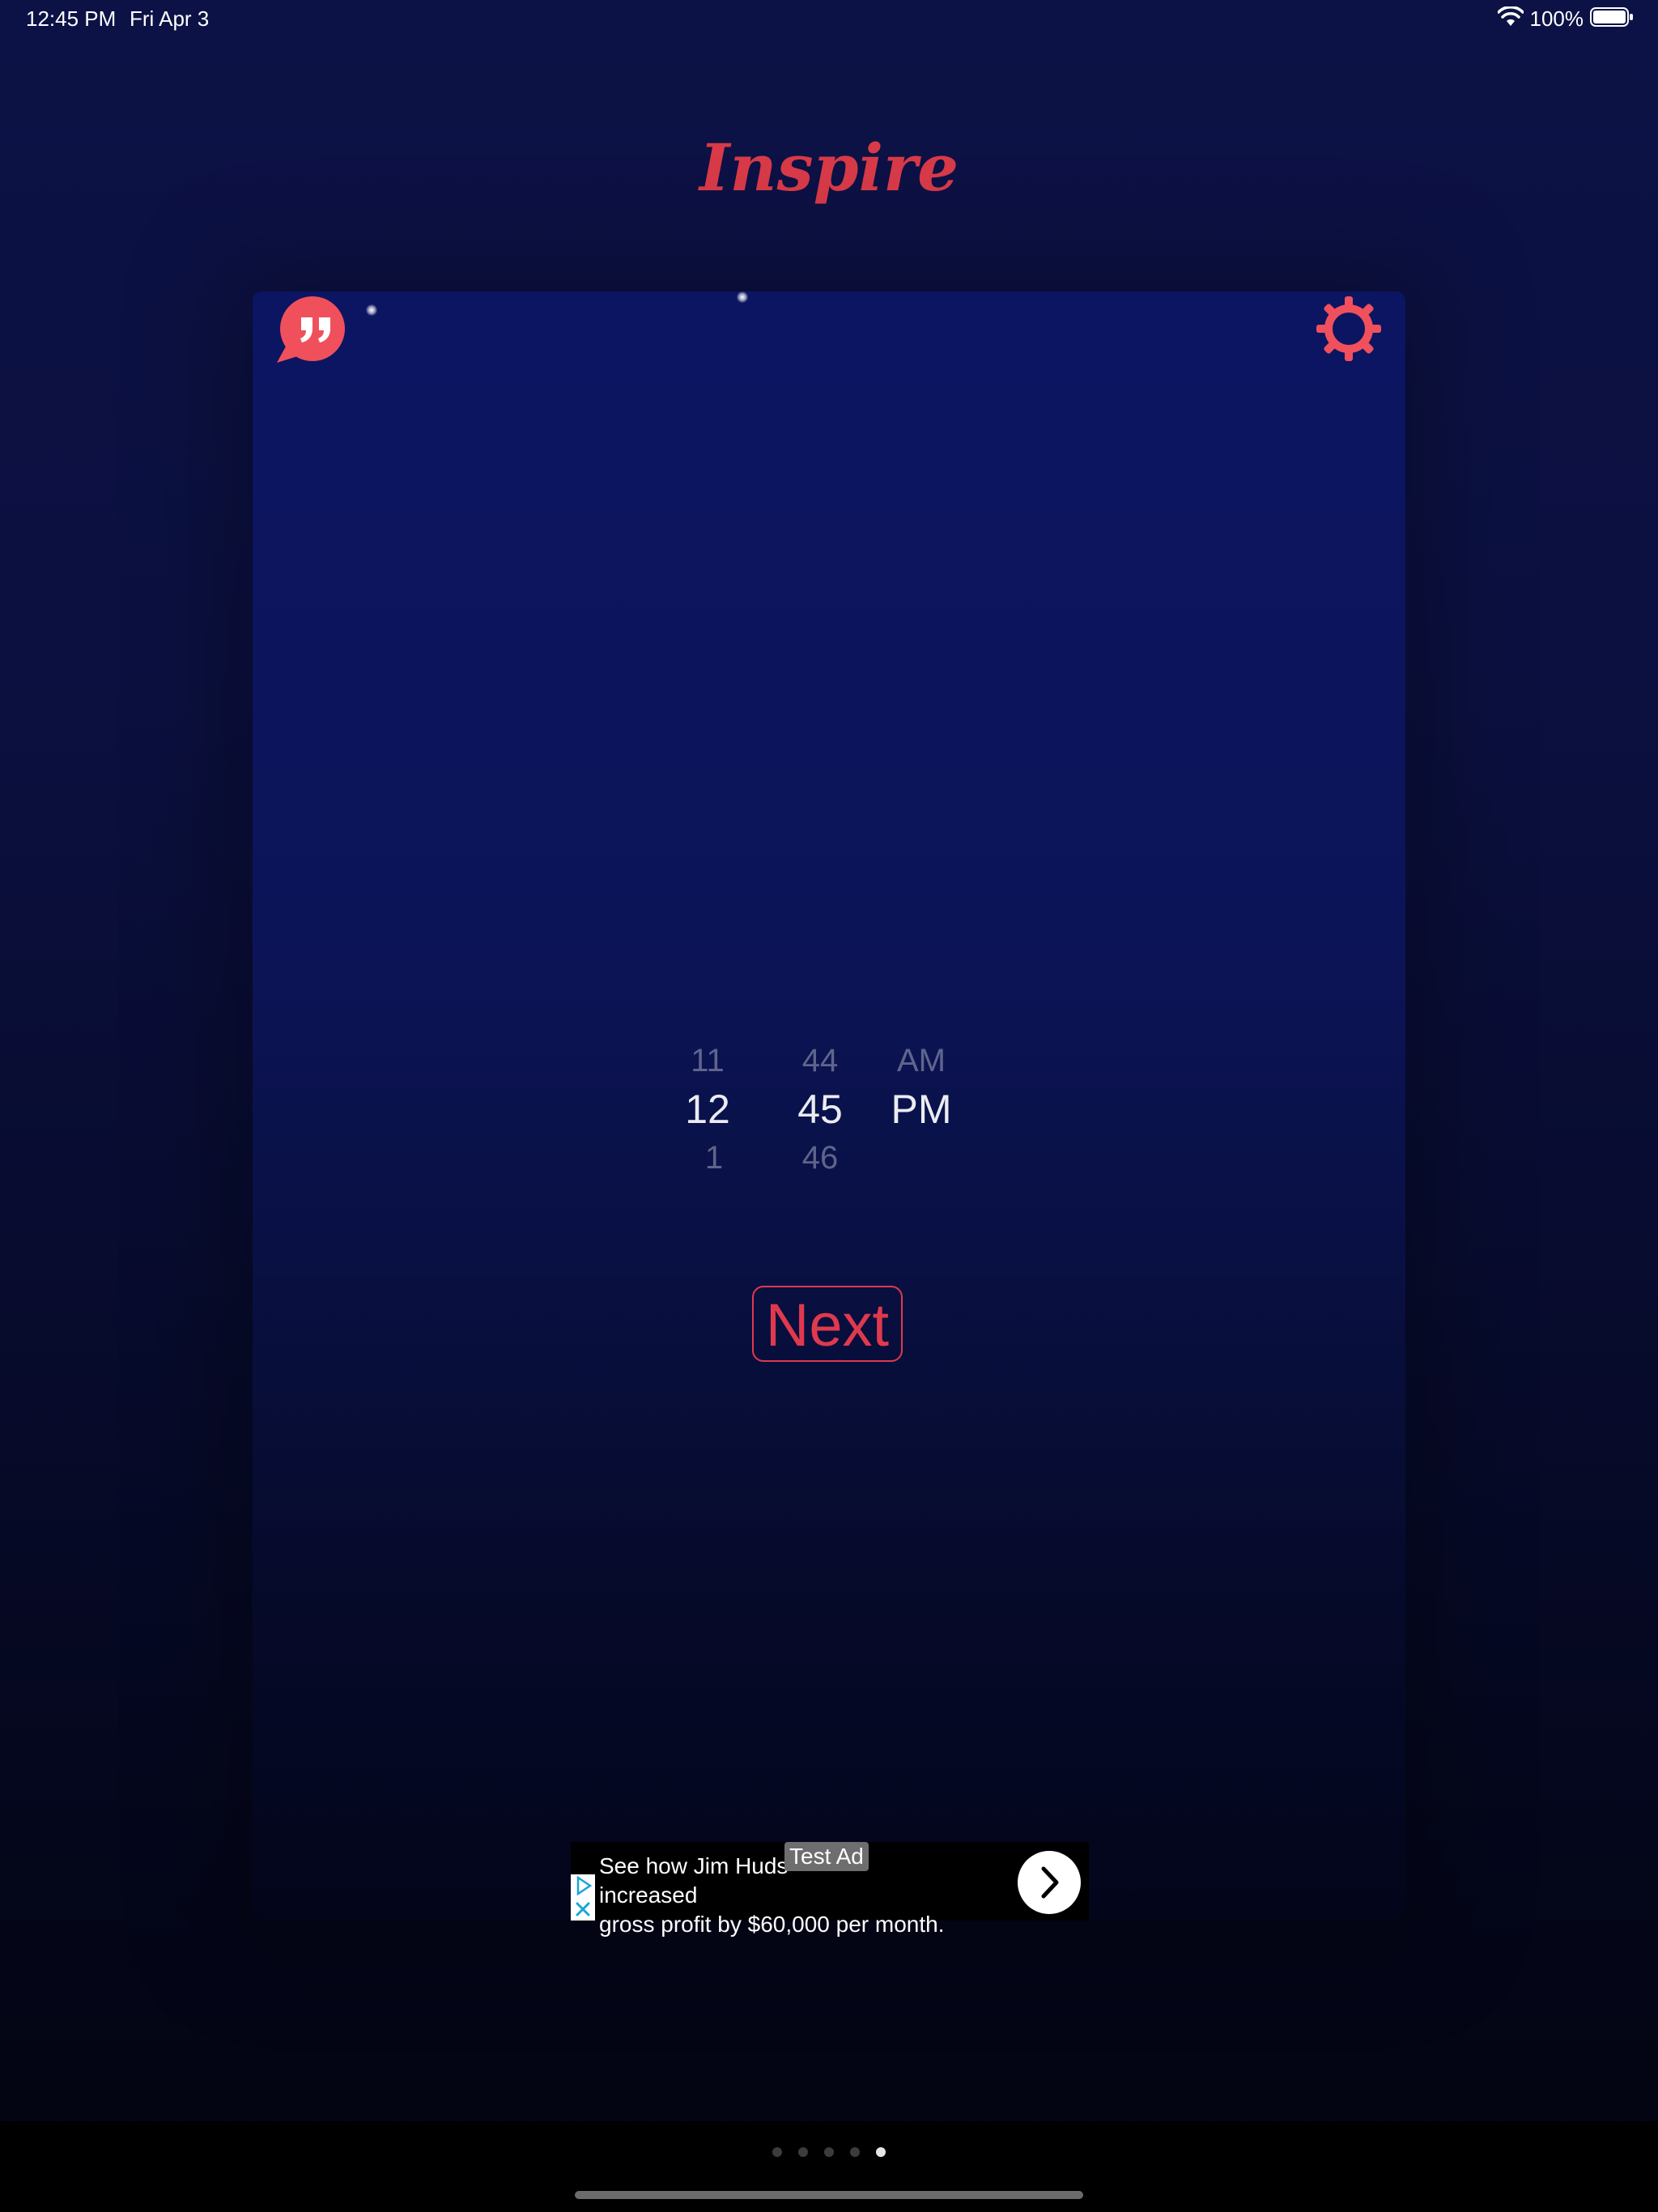 The width and height of the screenshot is (1658, 2212). Describe the element at coordinates (648, 1895) in the screenshot. I see `ad-text-line1-end: increased` at that location.